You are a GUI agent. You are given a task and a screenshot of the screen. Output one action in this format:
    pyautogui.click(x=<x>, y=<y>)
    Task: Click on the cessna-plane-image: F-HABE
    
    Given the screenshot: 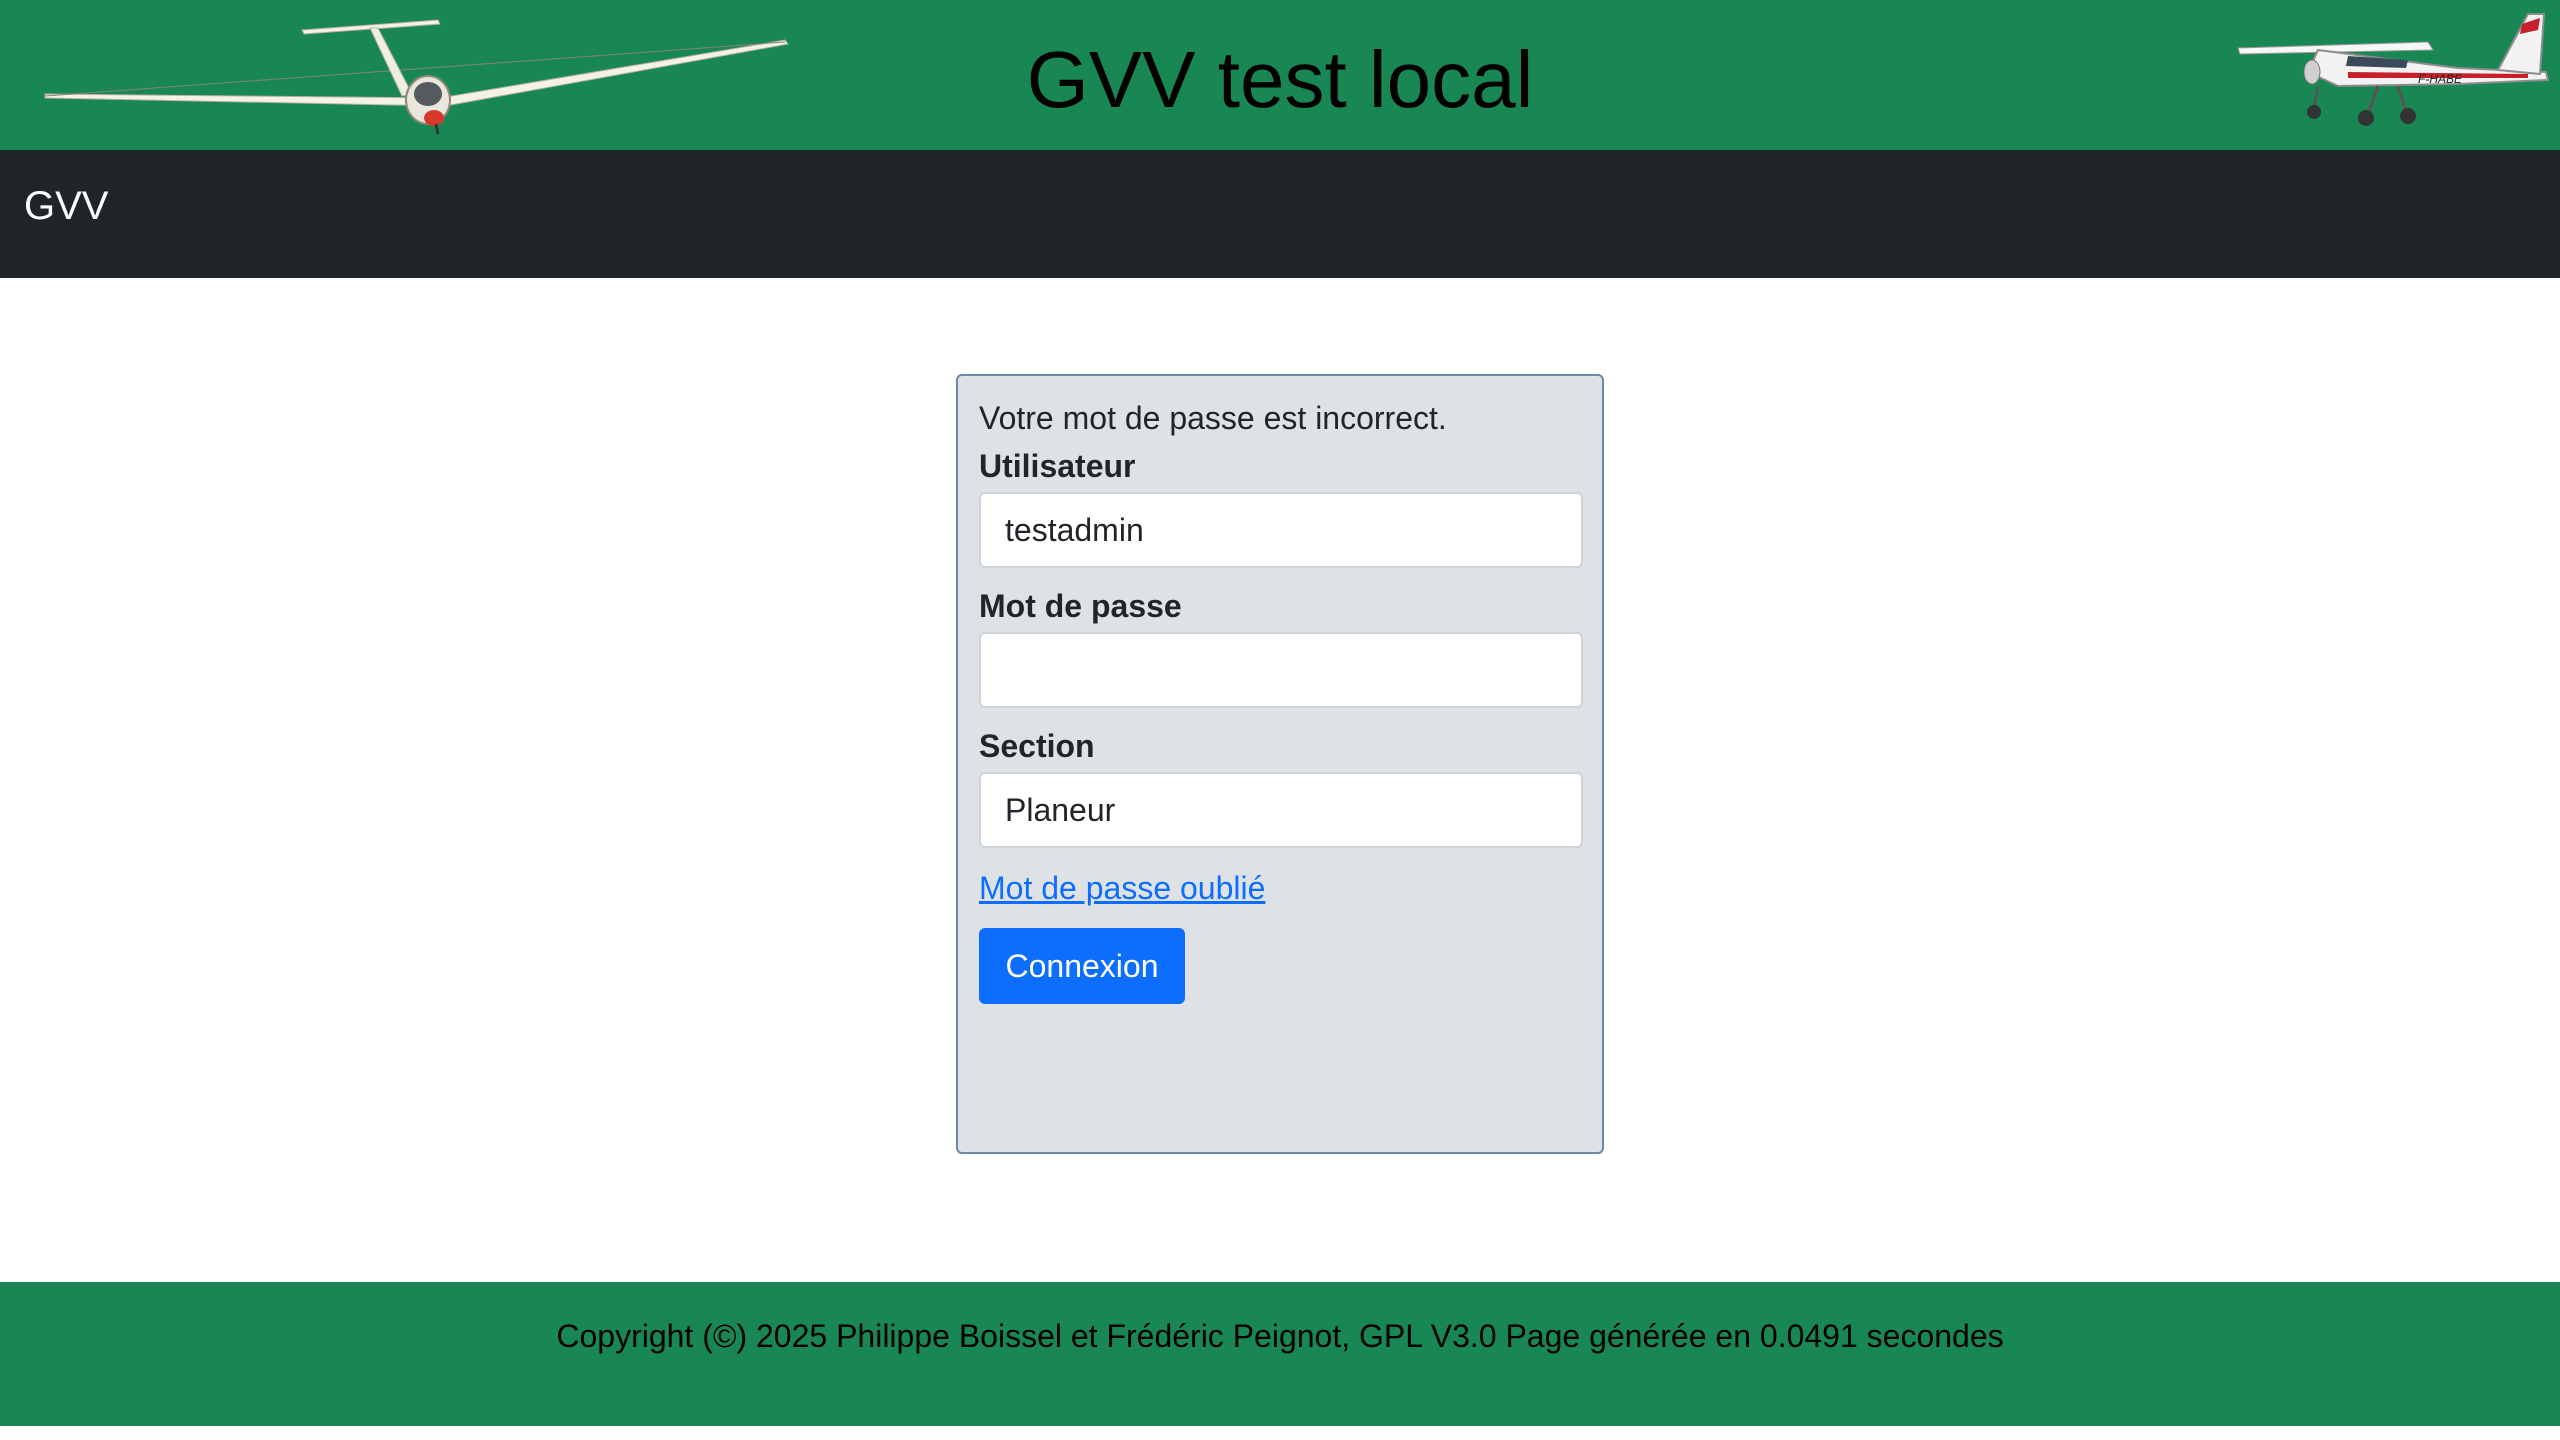 What is the action you would take?
    pyautogui.click(x=2393, y=69)
    